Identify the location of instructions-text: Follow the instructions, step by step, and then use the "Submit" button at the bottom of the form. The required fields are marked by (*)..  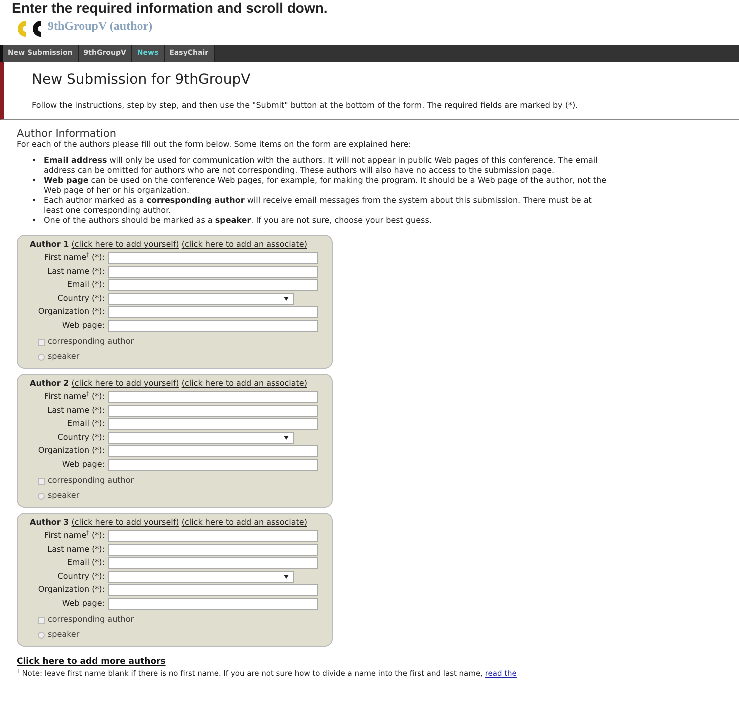
(306, 105).